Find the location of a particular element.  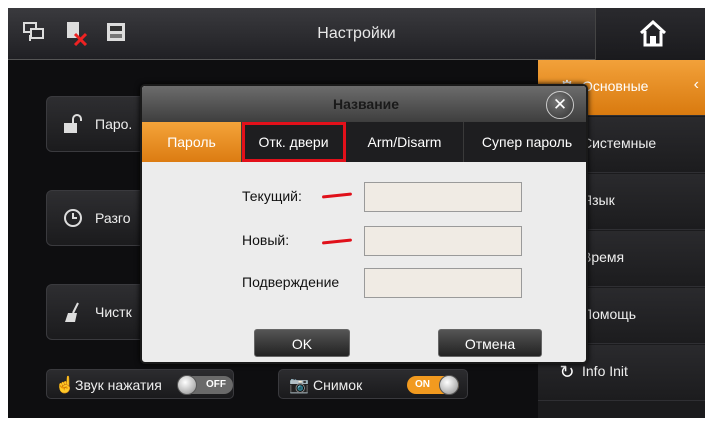

snapshot-row: 📷 Снимок ON is located at coordinates (373, 384).